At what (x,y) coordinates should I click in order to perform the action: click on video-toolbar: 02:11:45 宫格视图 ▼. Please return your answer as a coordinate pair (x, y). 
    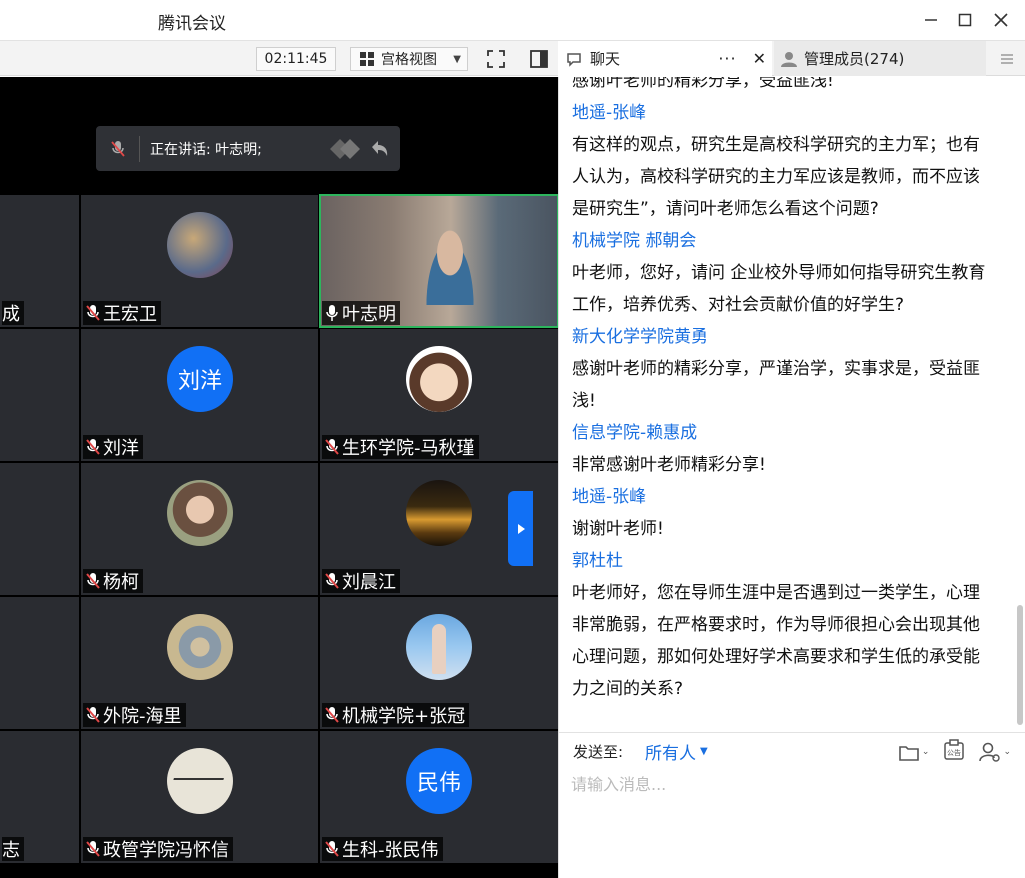
    Looking at the image, I should click on (279, 58).